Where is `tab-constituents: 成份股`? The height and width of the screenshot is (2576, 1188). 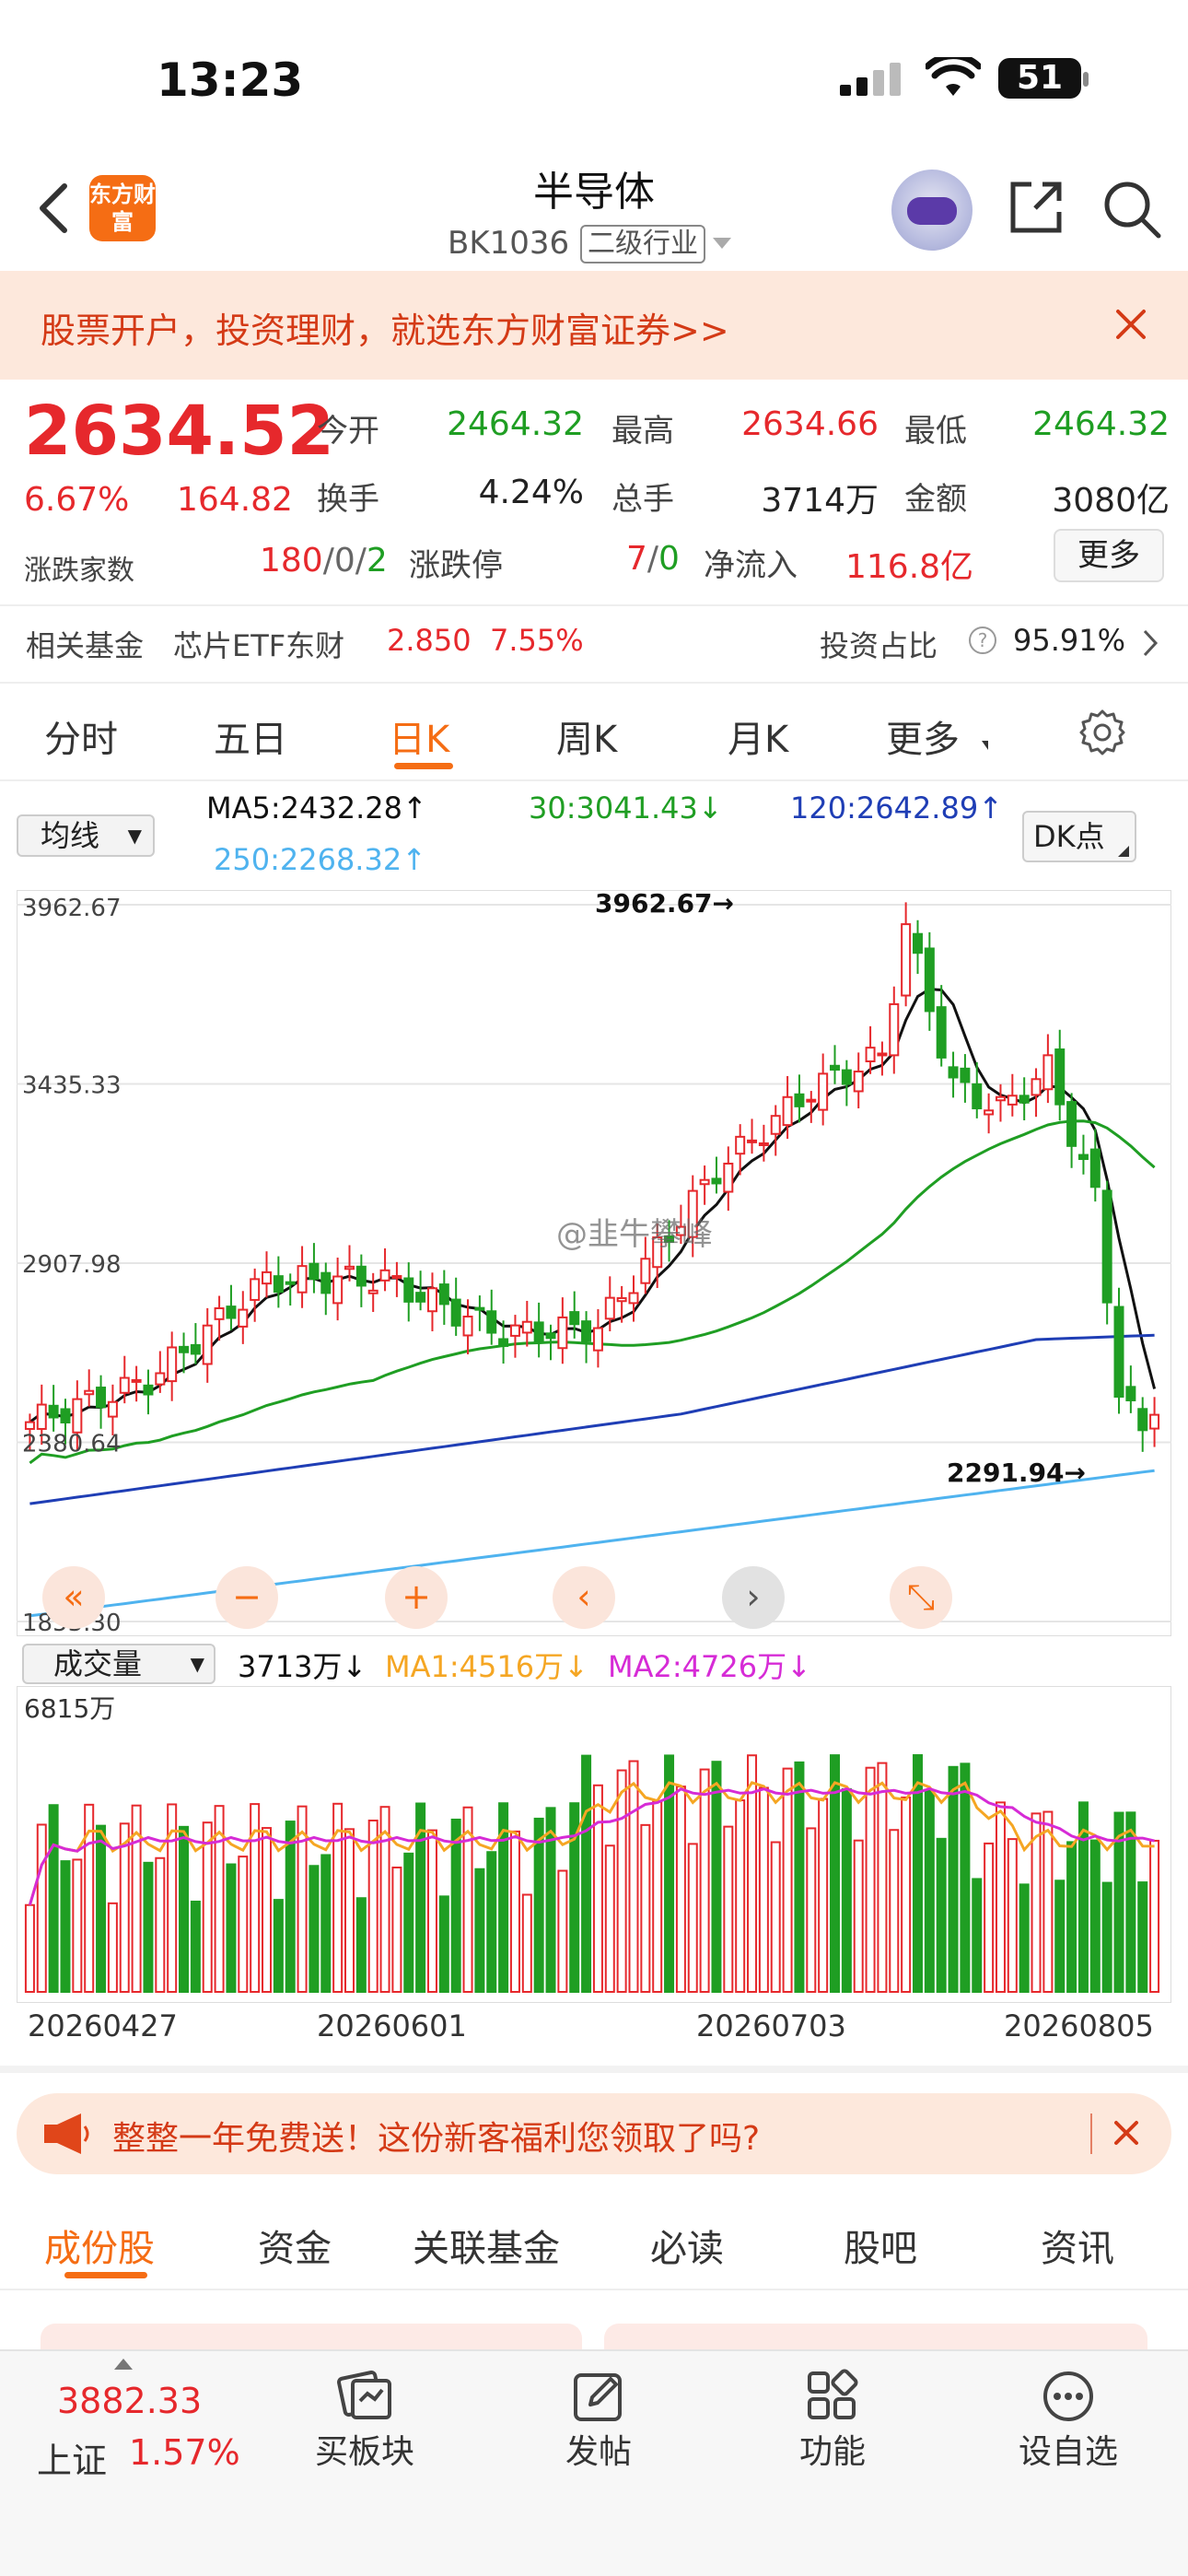
tab-constituents: 成份股 is located at coordinates (99, 2245).